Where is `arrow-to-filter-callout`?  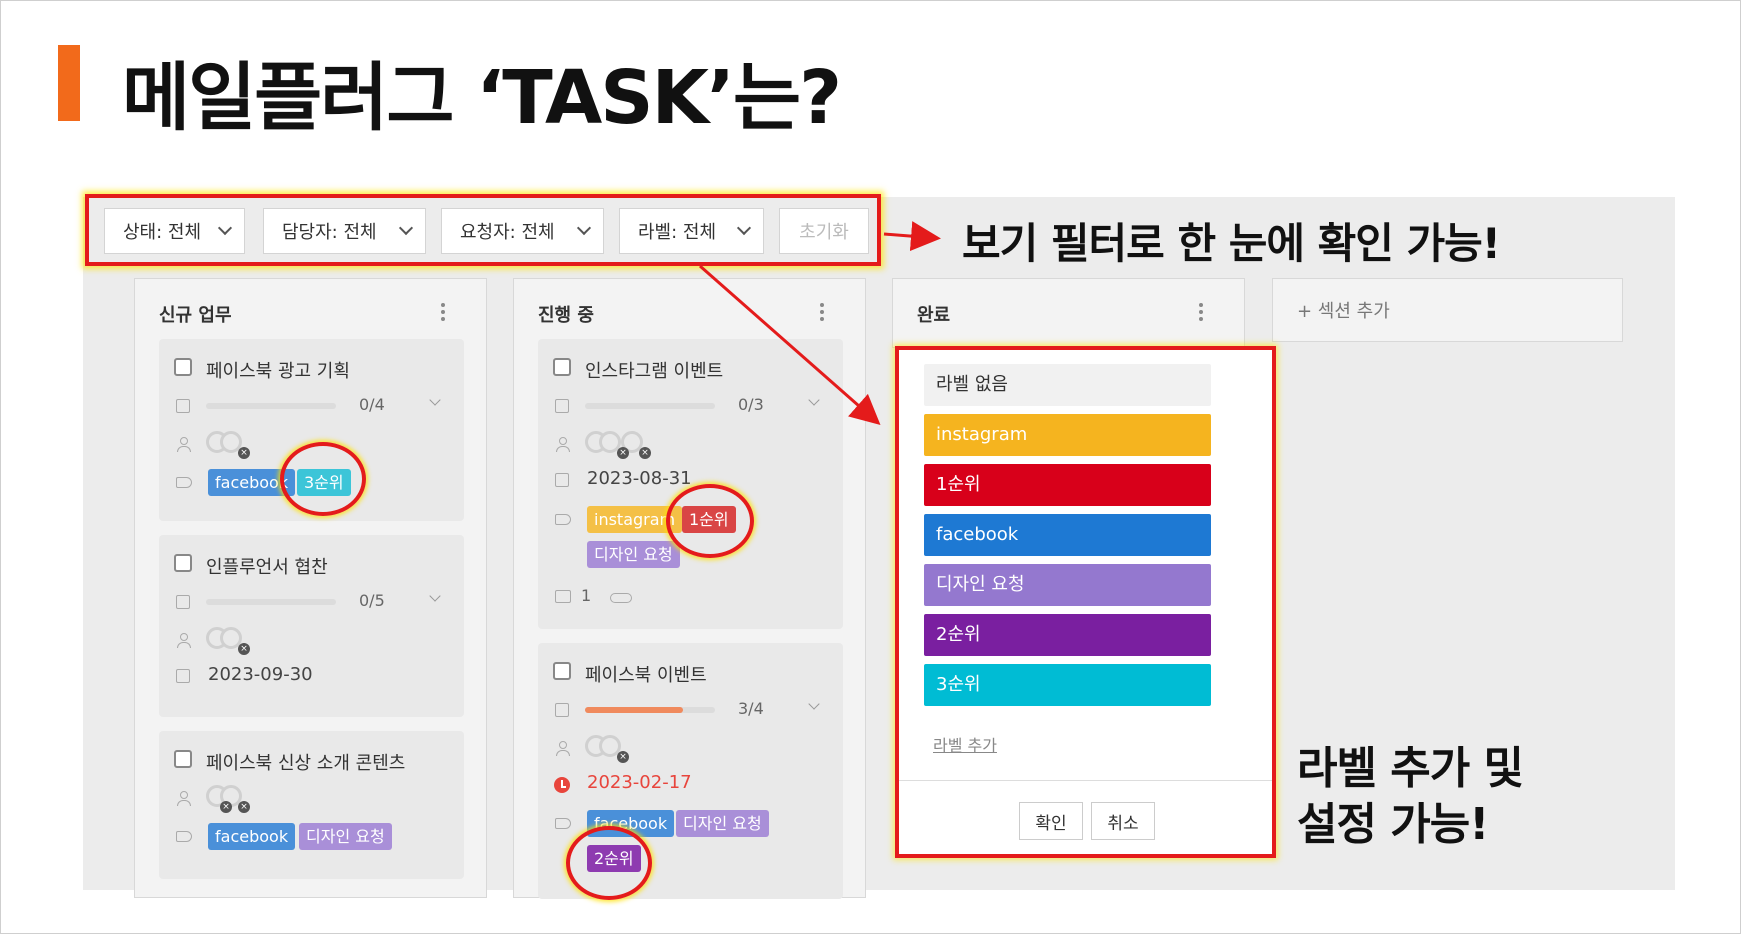
arrow-to-filter-callout is located at coordinates (912, 236).